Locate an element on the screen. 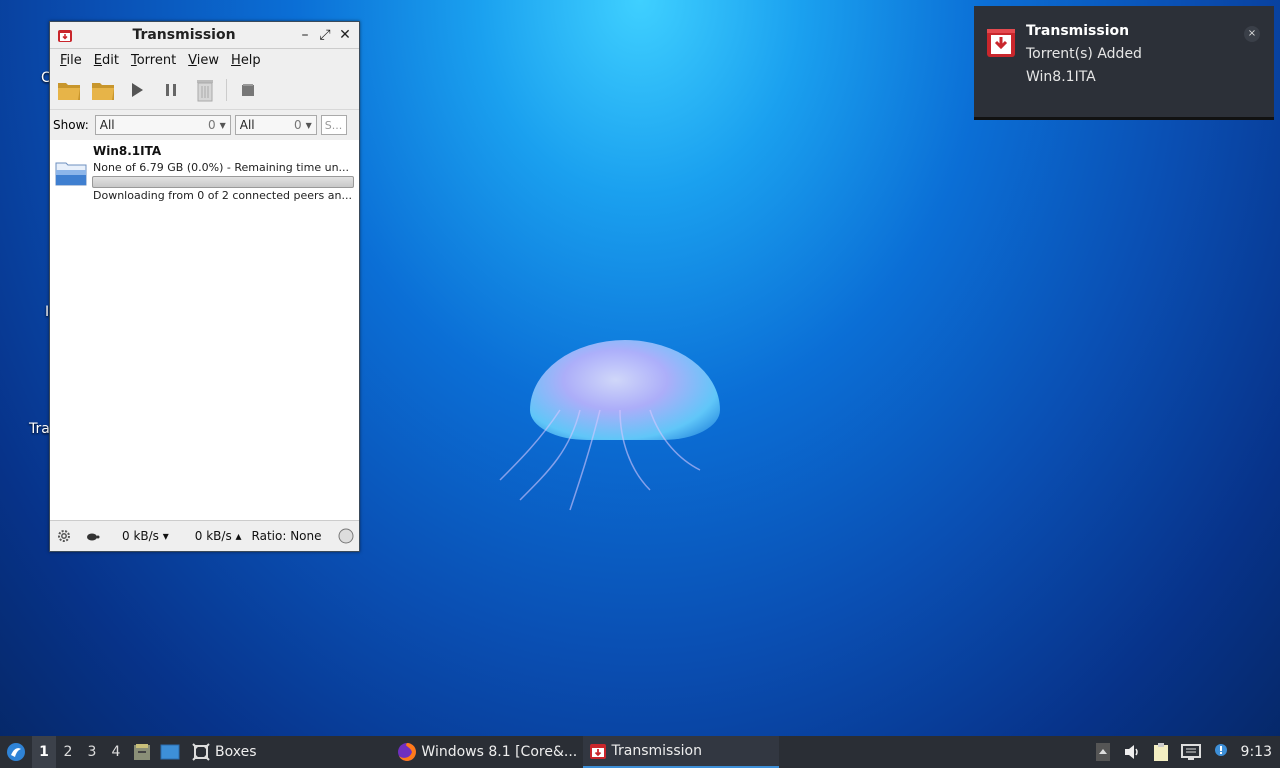 Image resolution: width=1280 pixels, height=768 pixels. workspace-1: 1 is located at coordinates (44, 752).